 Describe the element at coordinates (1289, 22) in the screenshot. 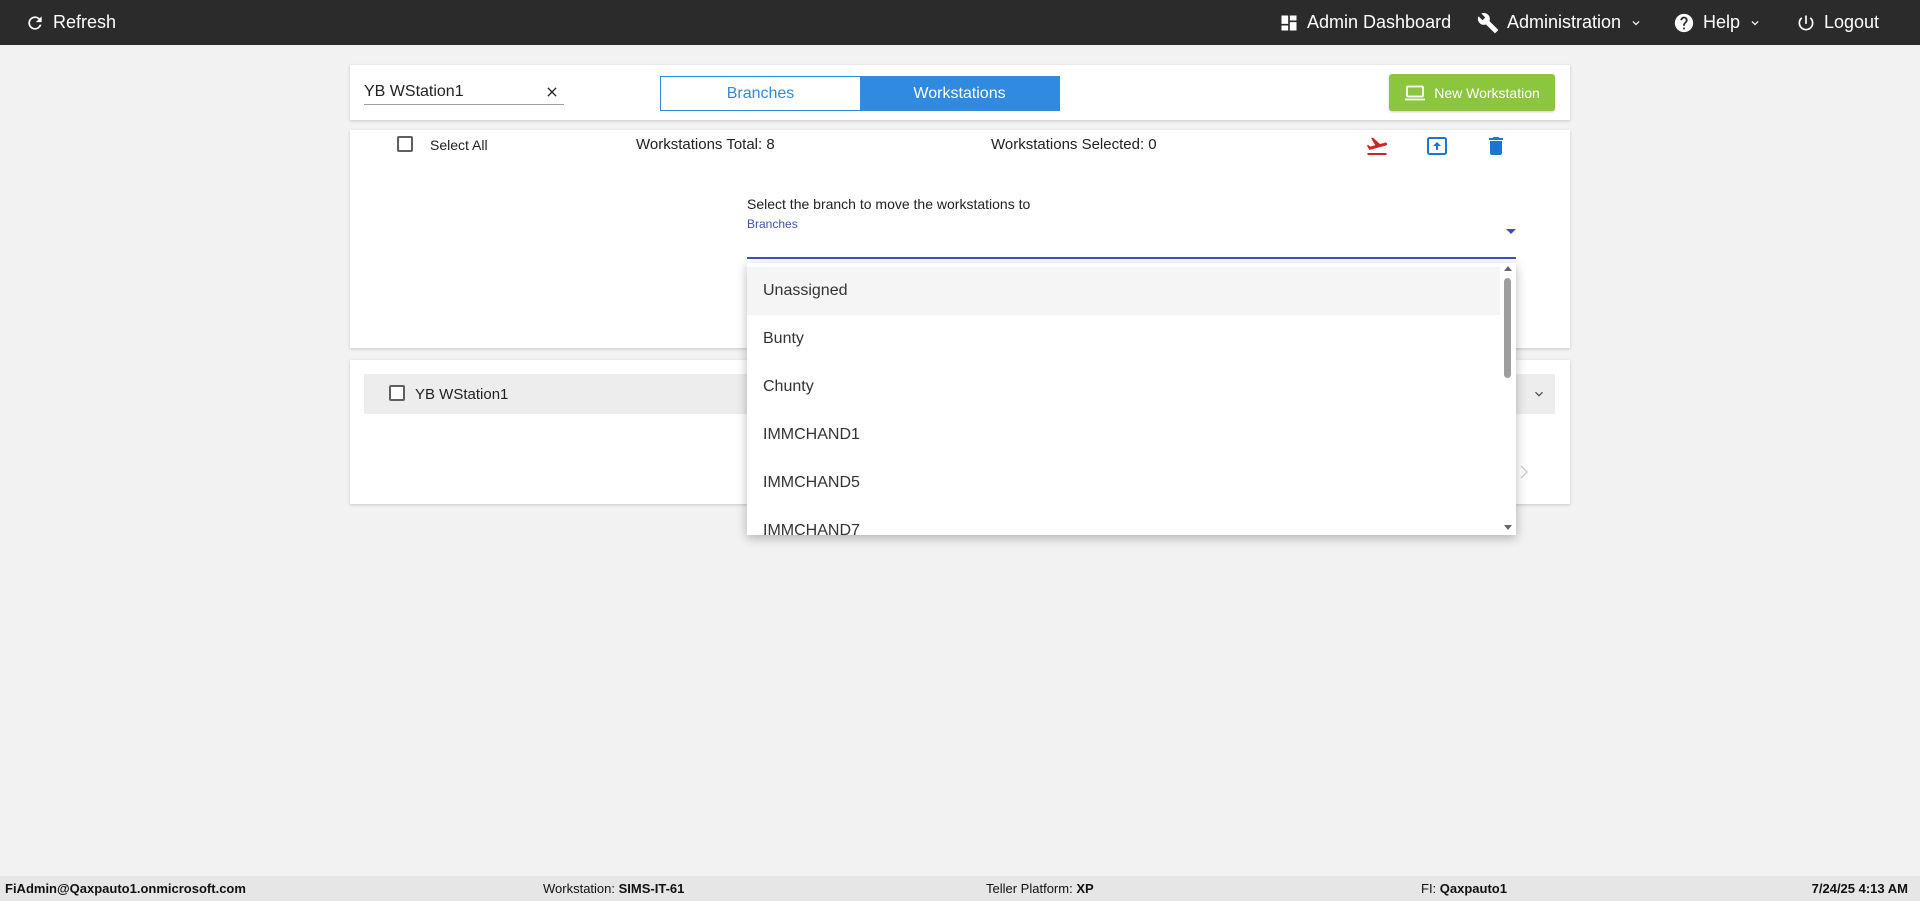

I see `dashboard-icon` at that location.